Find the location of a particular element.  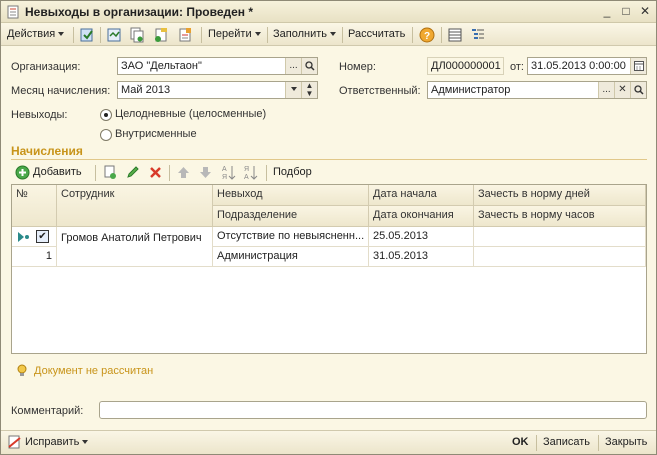

actions-menu: Действия is located at coordinates (36, 34).